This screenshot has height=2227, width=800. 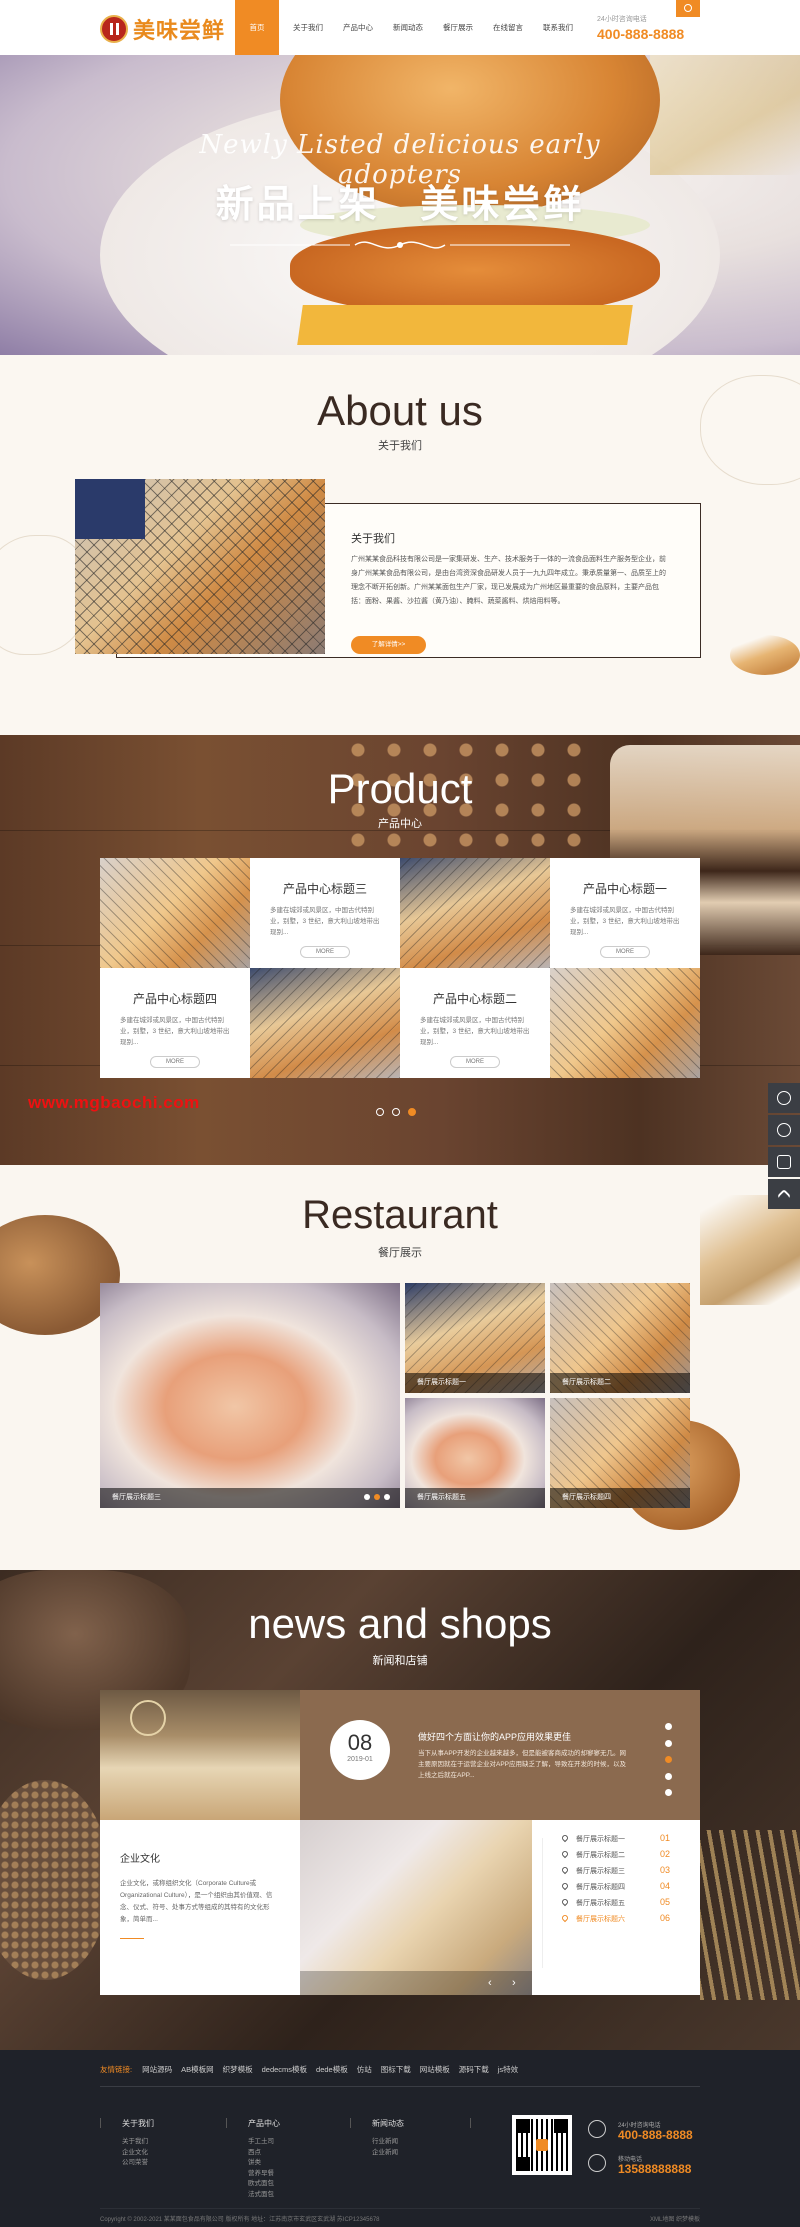 I want to click on product-title: Product, so click(x=400, y=788).